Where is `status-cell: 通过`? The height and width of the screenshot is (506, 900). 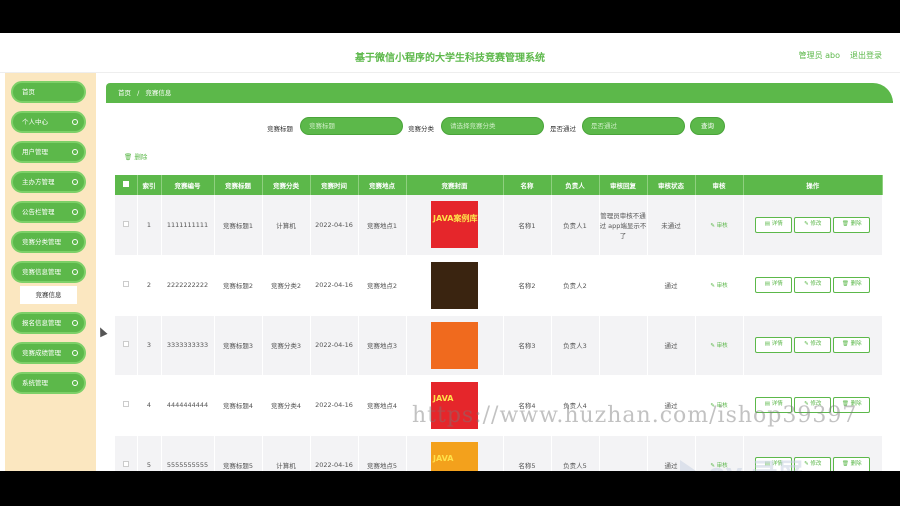 status-cell: 通过 is located at coordinates (671, 285).